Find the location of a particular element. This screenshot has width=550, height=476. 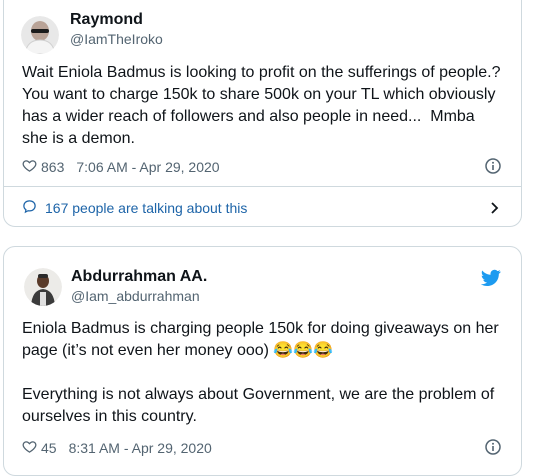

author-handle: @IamTheIroko is located at coordinates (116, 39).